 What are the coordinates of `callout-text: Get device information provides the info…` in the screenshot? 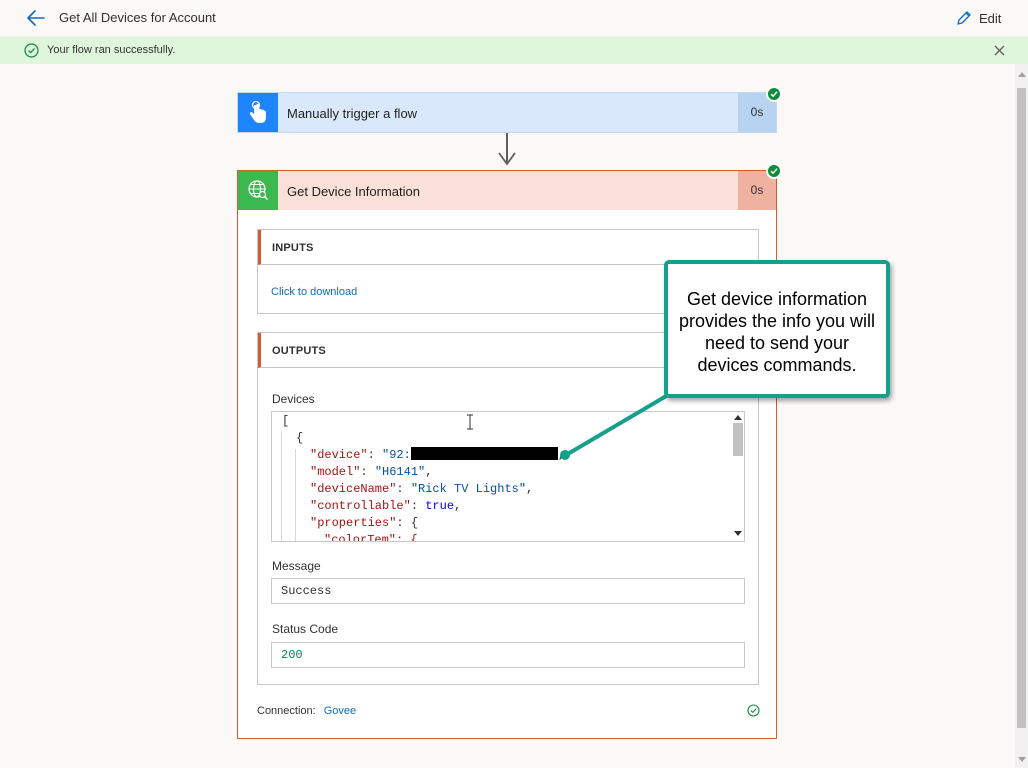 It's located at (777, 332).